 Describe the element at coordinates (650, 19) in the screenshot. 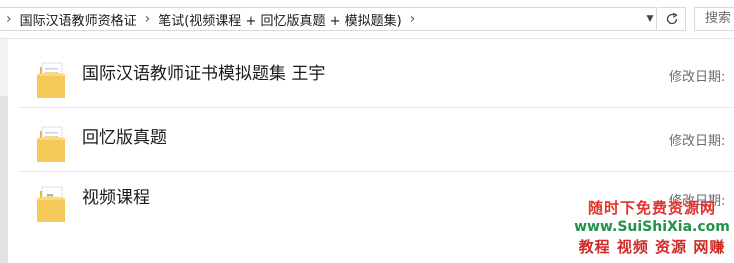

I see `chevron-down-icon: ▼` at that location.